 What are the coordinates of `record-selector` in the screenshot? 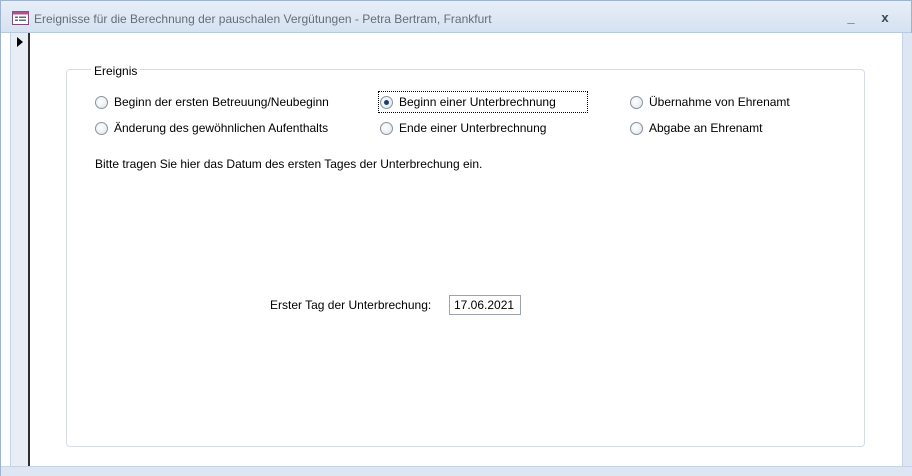 It's located at (20, 249).